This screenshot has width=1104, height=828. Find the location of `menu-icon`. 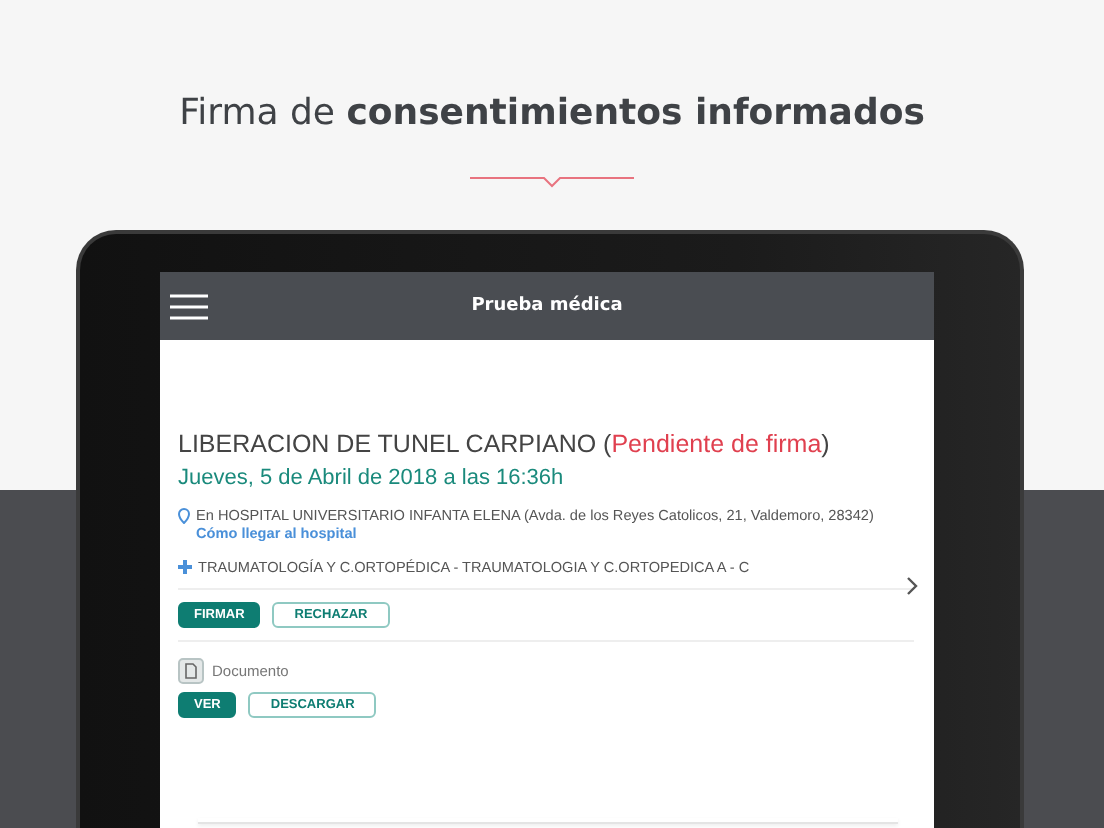

menu-icon is located at coordinates (189, 306).